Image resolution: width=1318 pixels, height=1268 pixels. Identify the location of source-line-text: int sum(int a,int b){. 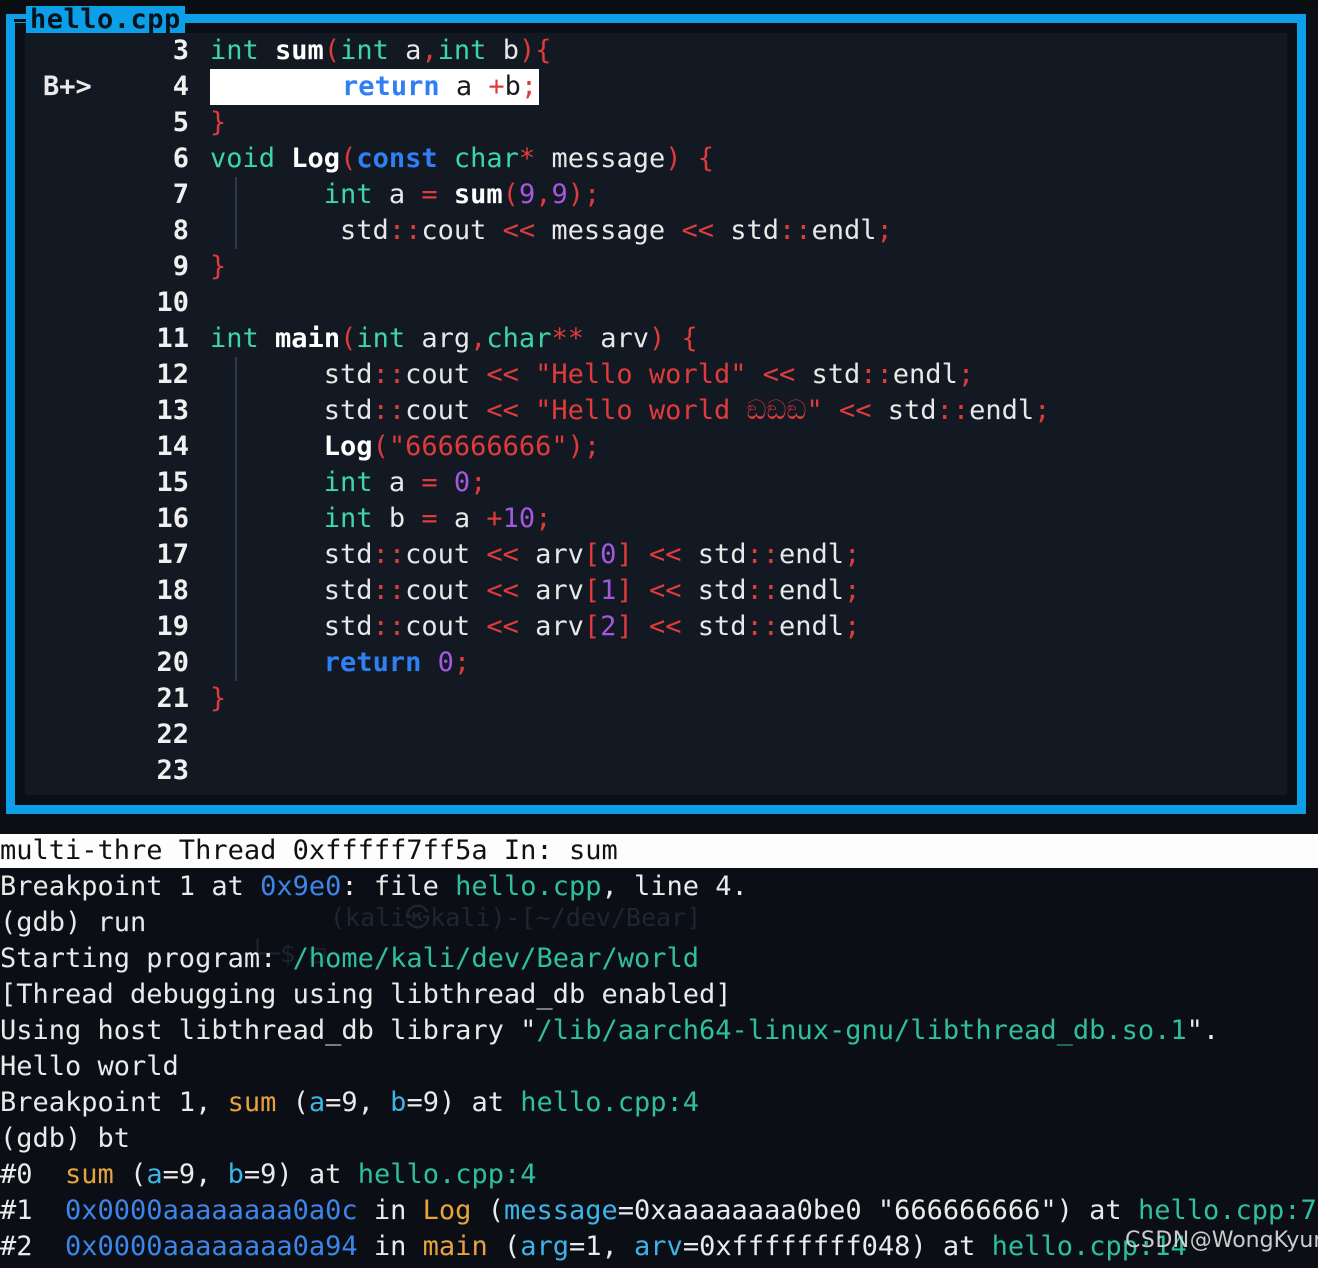
(380, 51).